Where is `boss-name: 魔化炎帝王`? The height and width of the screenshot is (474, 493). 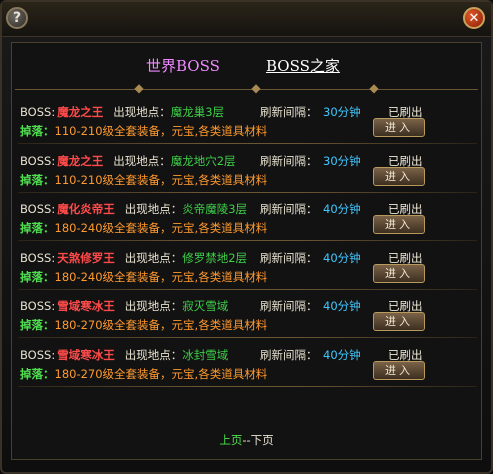
boss-name: 魔化炎帝王 is located at coordinates (86, 209).